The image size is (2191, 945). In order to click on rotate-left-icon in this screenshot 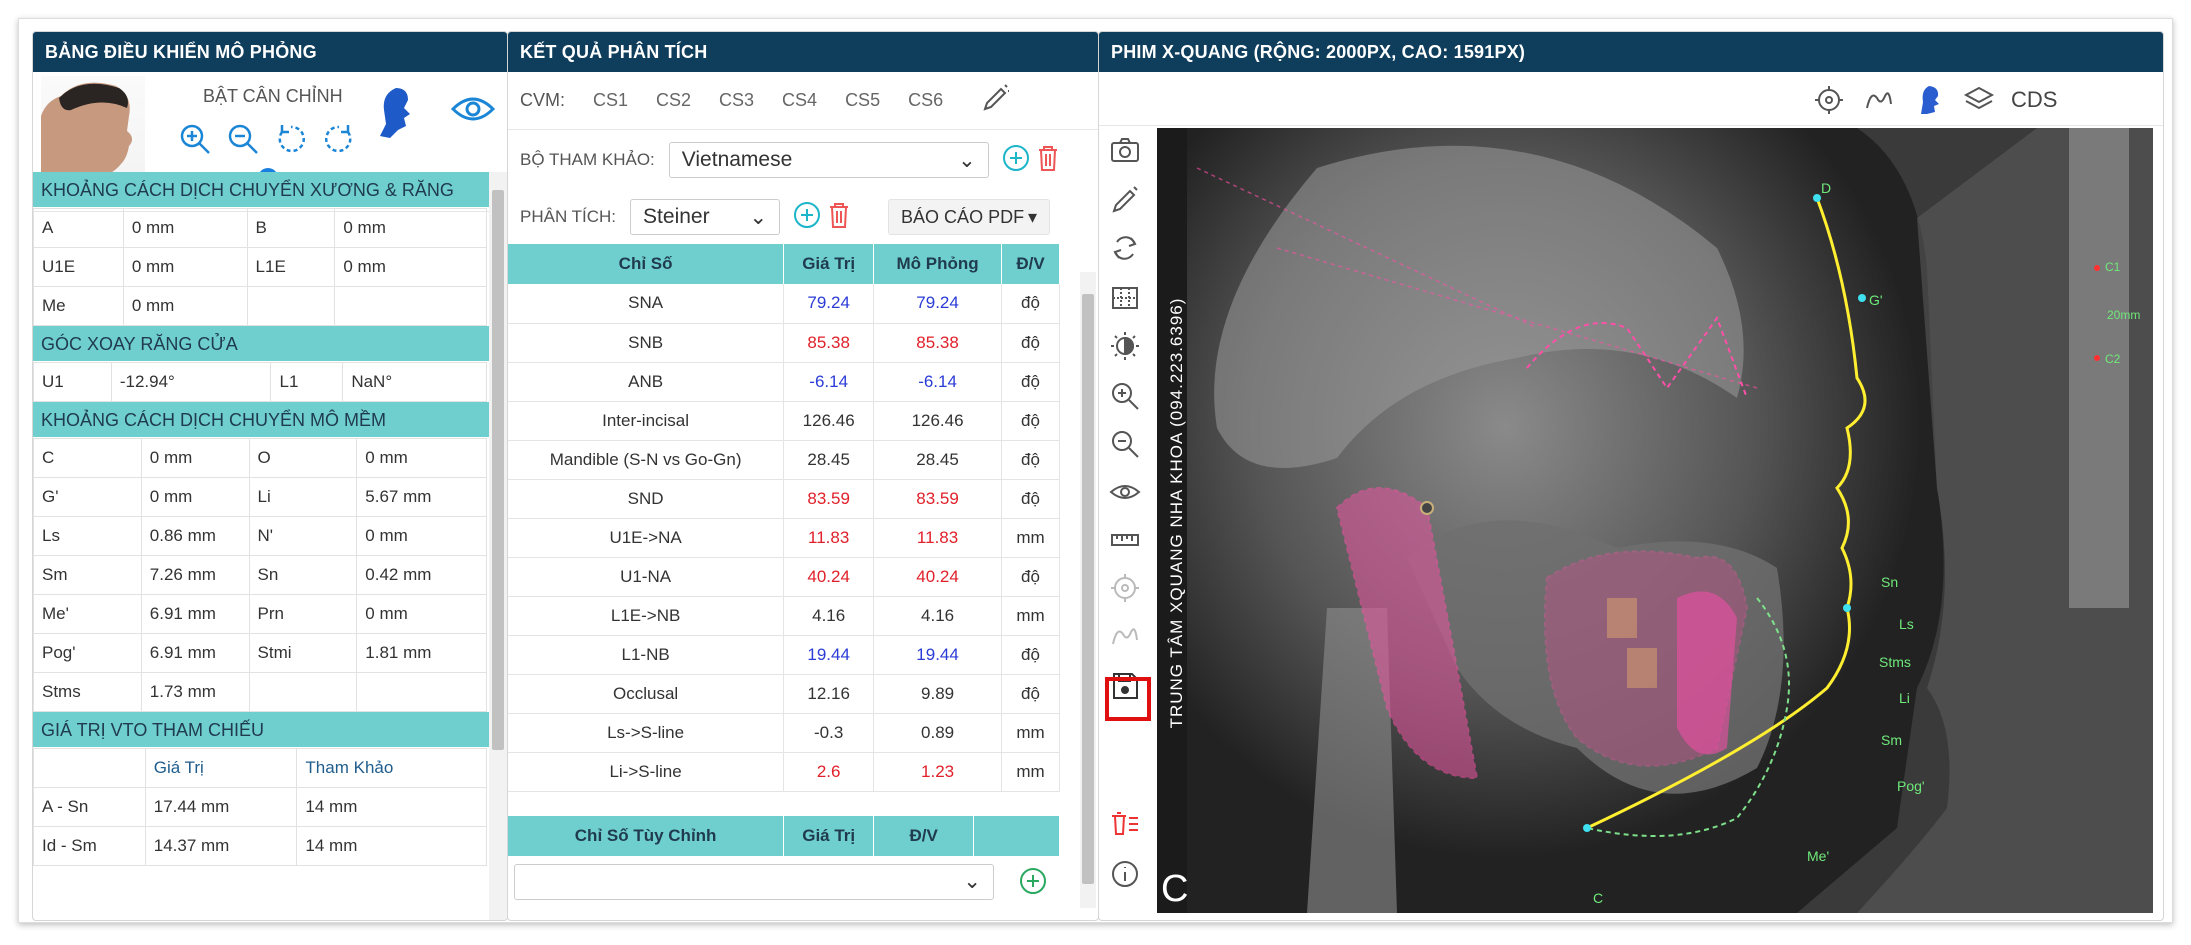, I will do `click(291, 139)`.